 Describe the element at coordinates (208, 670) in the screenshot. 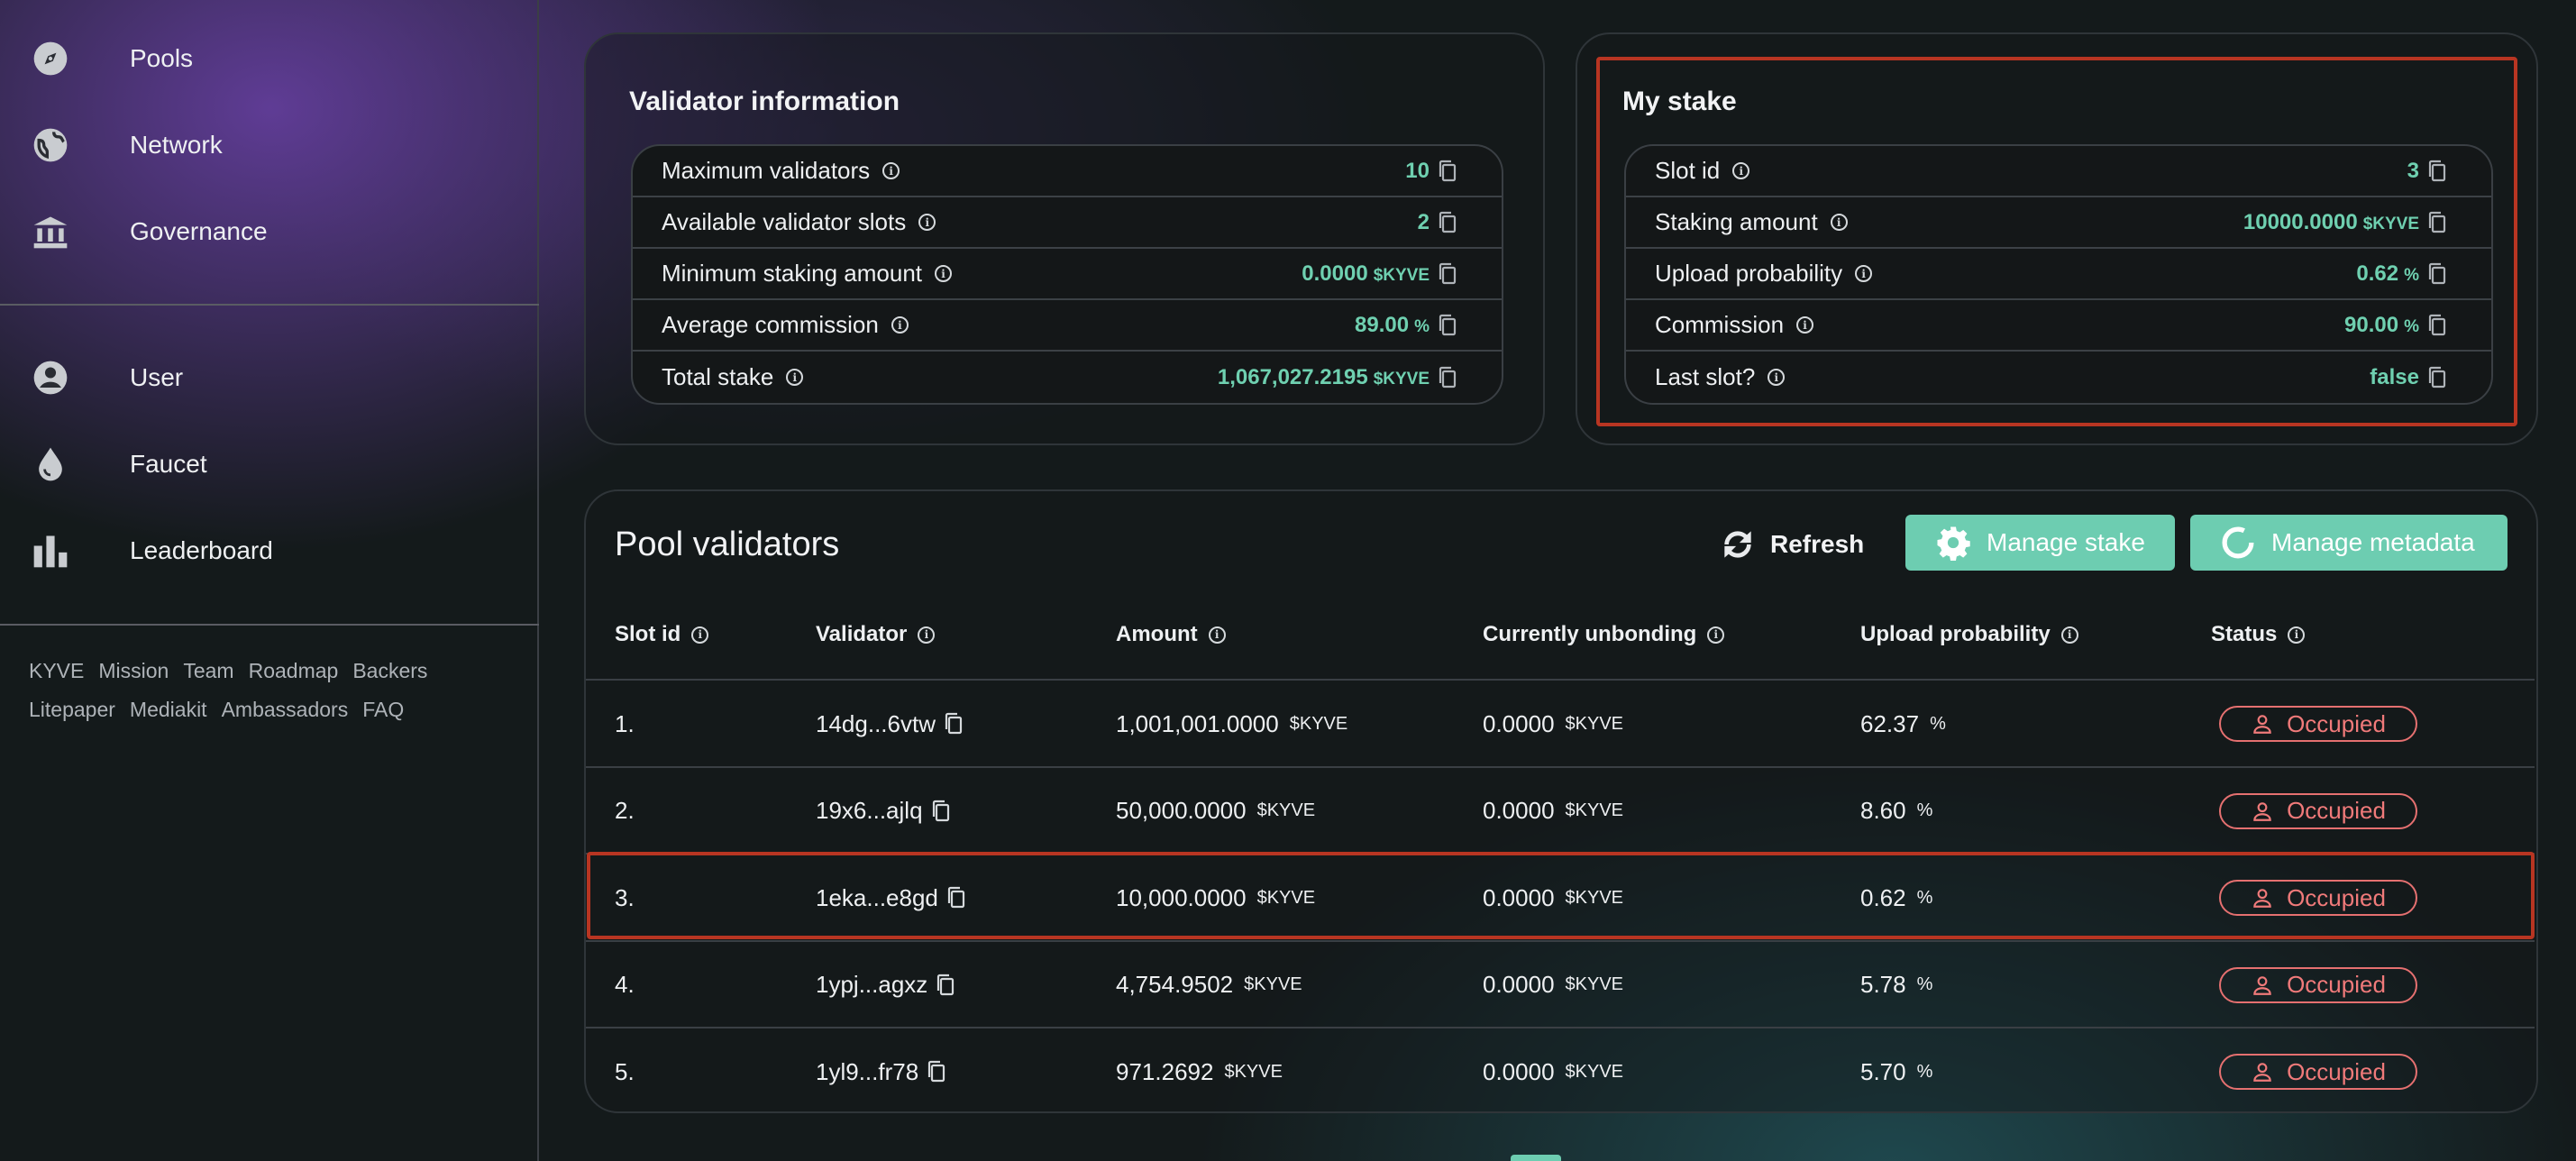

I see `footer-link-team: Team` at that location.